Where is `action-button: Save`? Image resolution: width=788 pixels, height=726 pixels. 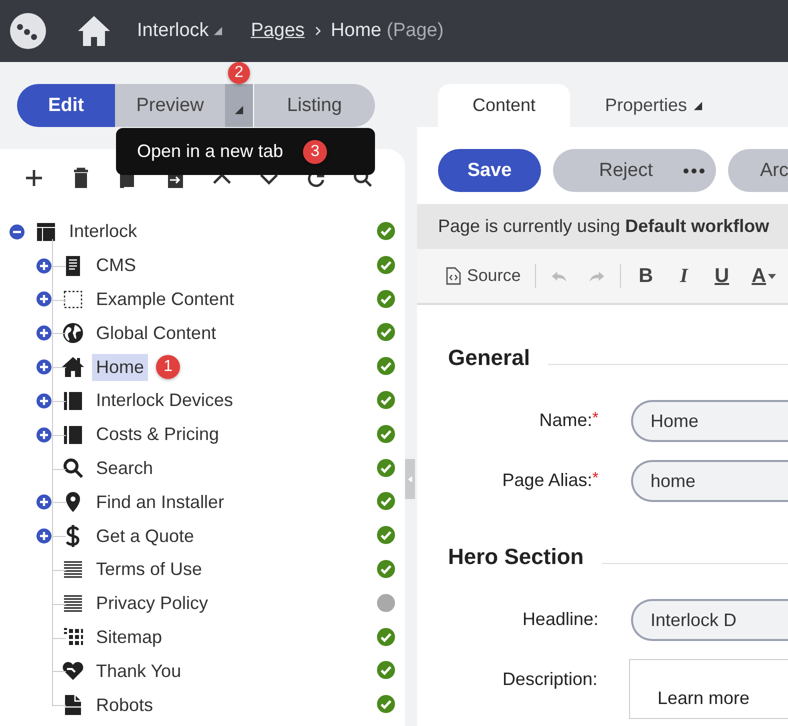 action-button: Save is located at coordinates (489, 170).